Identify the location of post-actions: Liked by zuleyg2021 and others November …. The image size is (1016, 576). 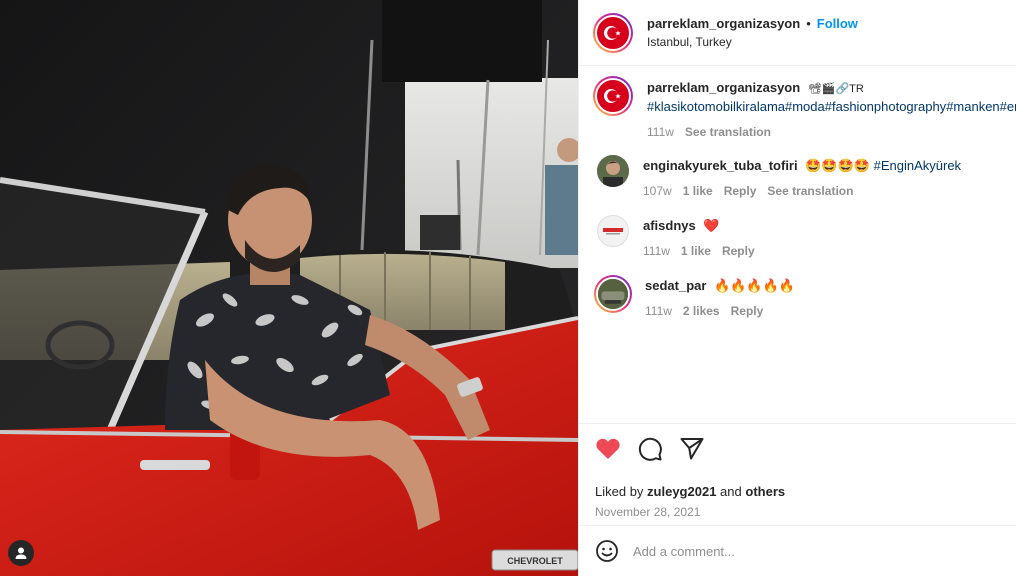
(797, 474).